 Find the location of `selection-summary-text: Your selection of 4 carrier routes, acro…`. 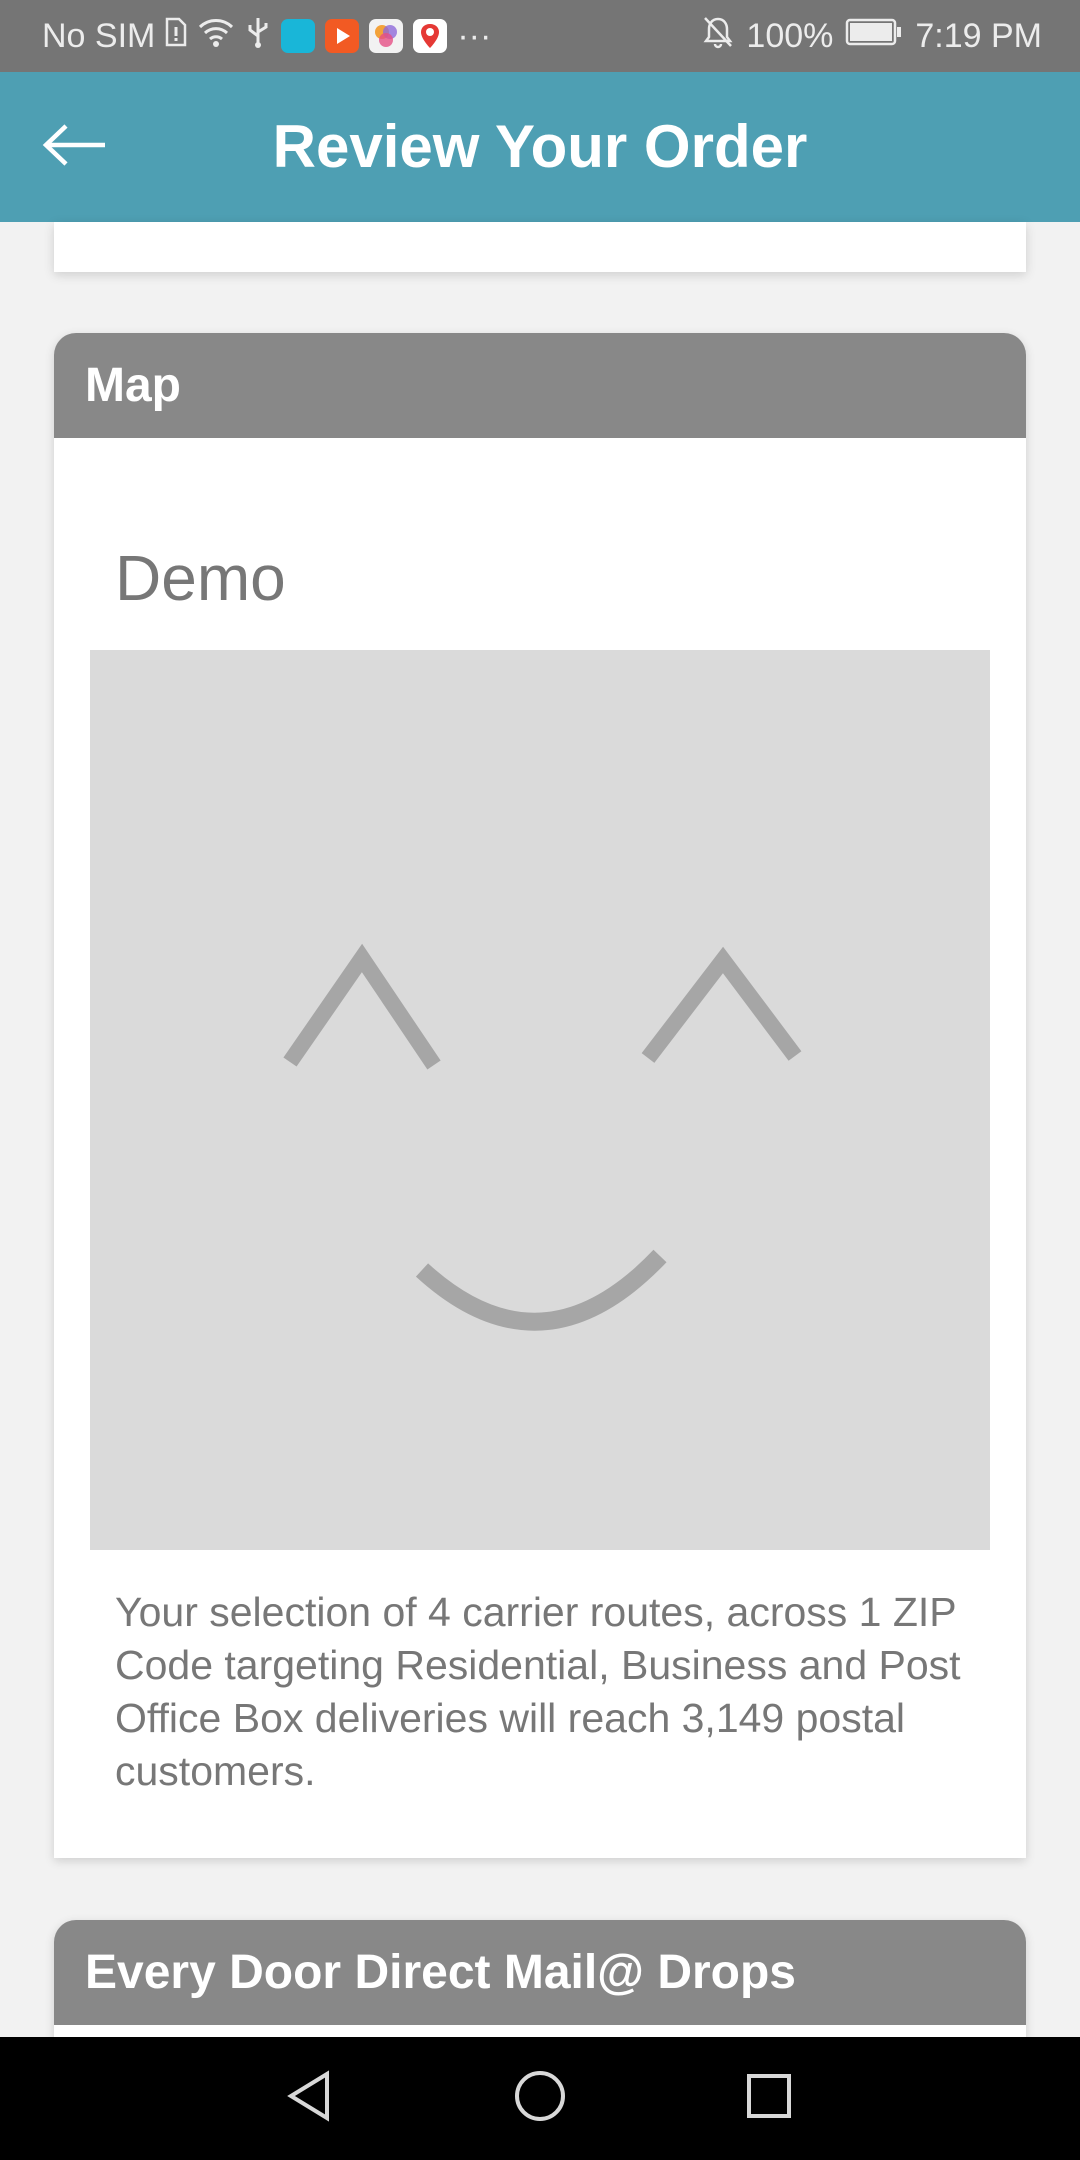

selection-summary-text: Your selection of 4 carrier routes, acro… is located at coordinates (538, 1691).